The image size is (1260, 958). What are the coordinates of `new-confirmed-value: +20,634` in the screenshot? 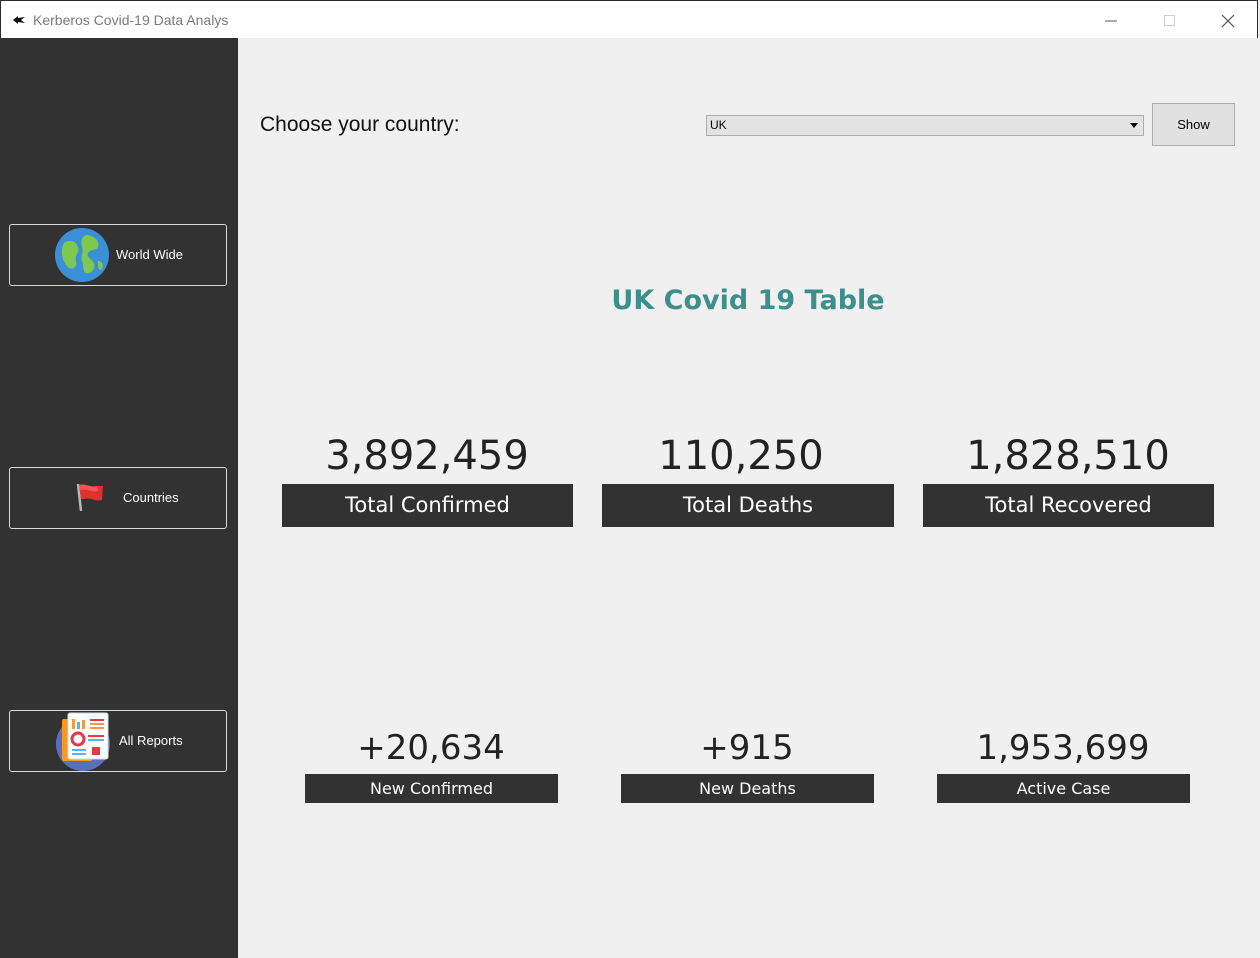 It's located at (431, 748).